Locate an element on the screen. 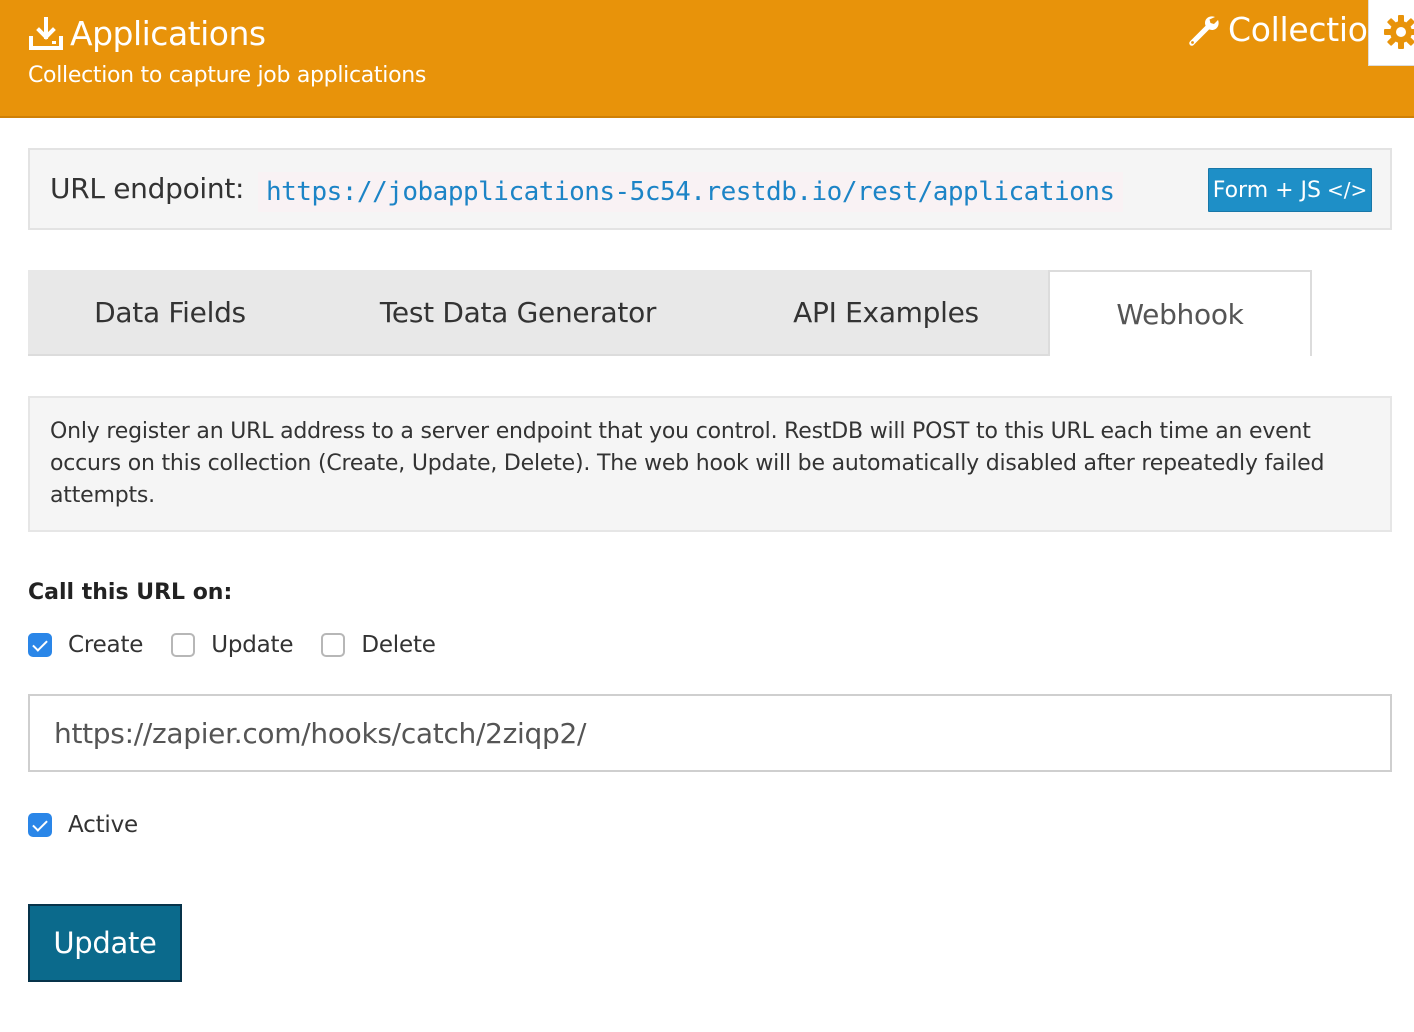  event-checkboxes: Create Update Delete is located at coordinates (246, 645).